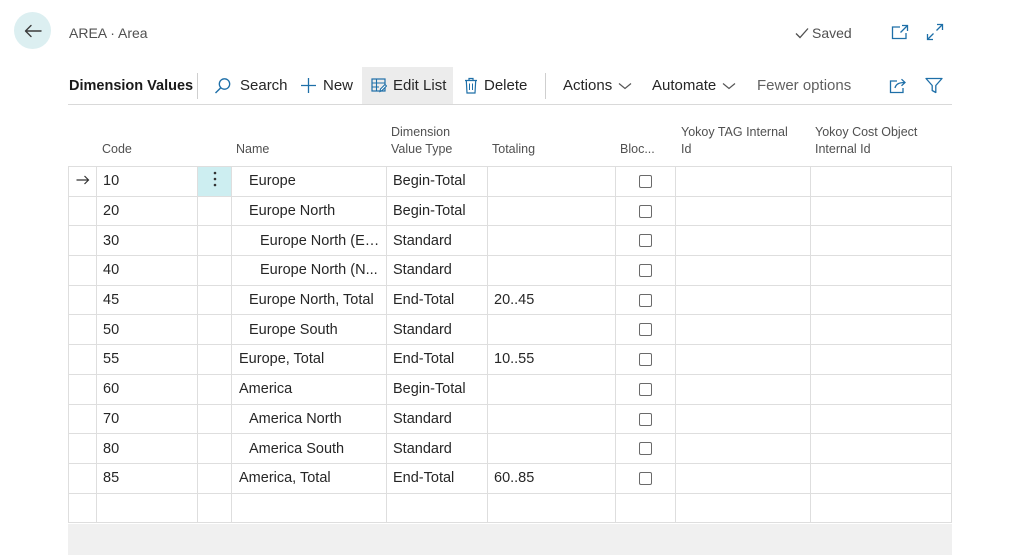 The height and width of the screenshot is (555, 1024). I want to click on table-row: 60 America Begin-Total, so click(510, 389).